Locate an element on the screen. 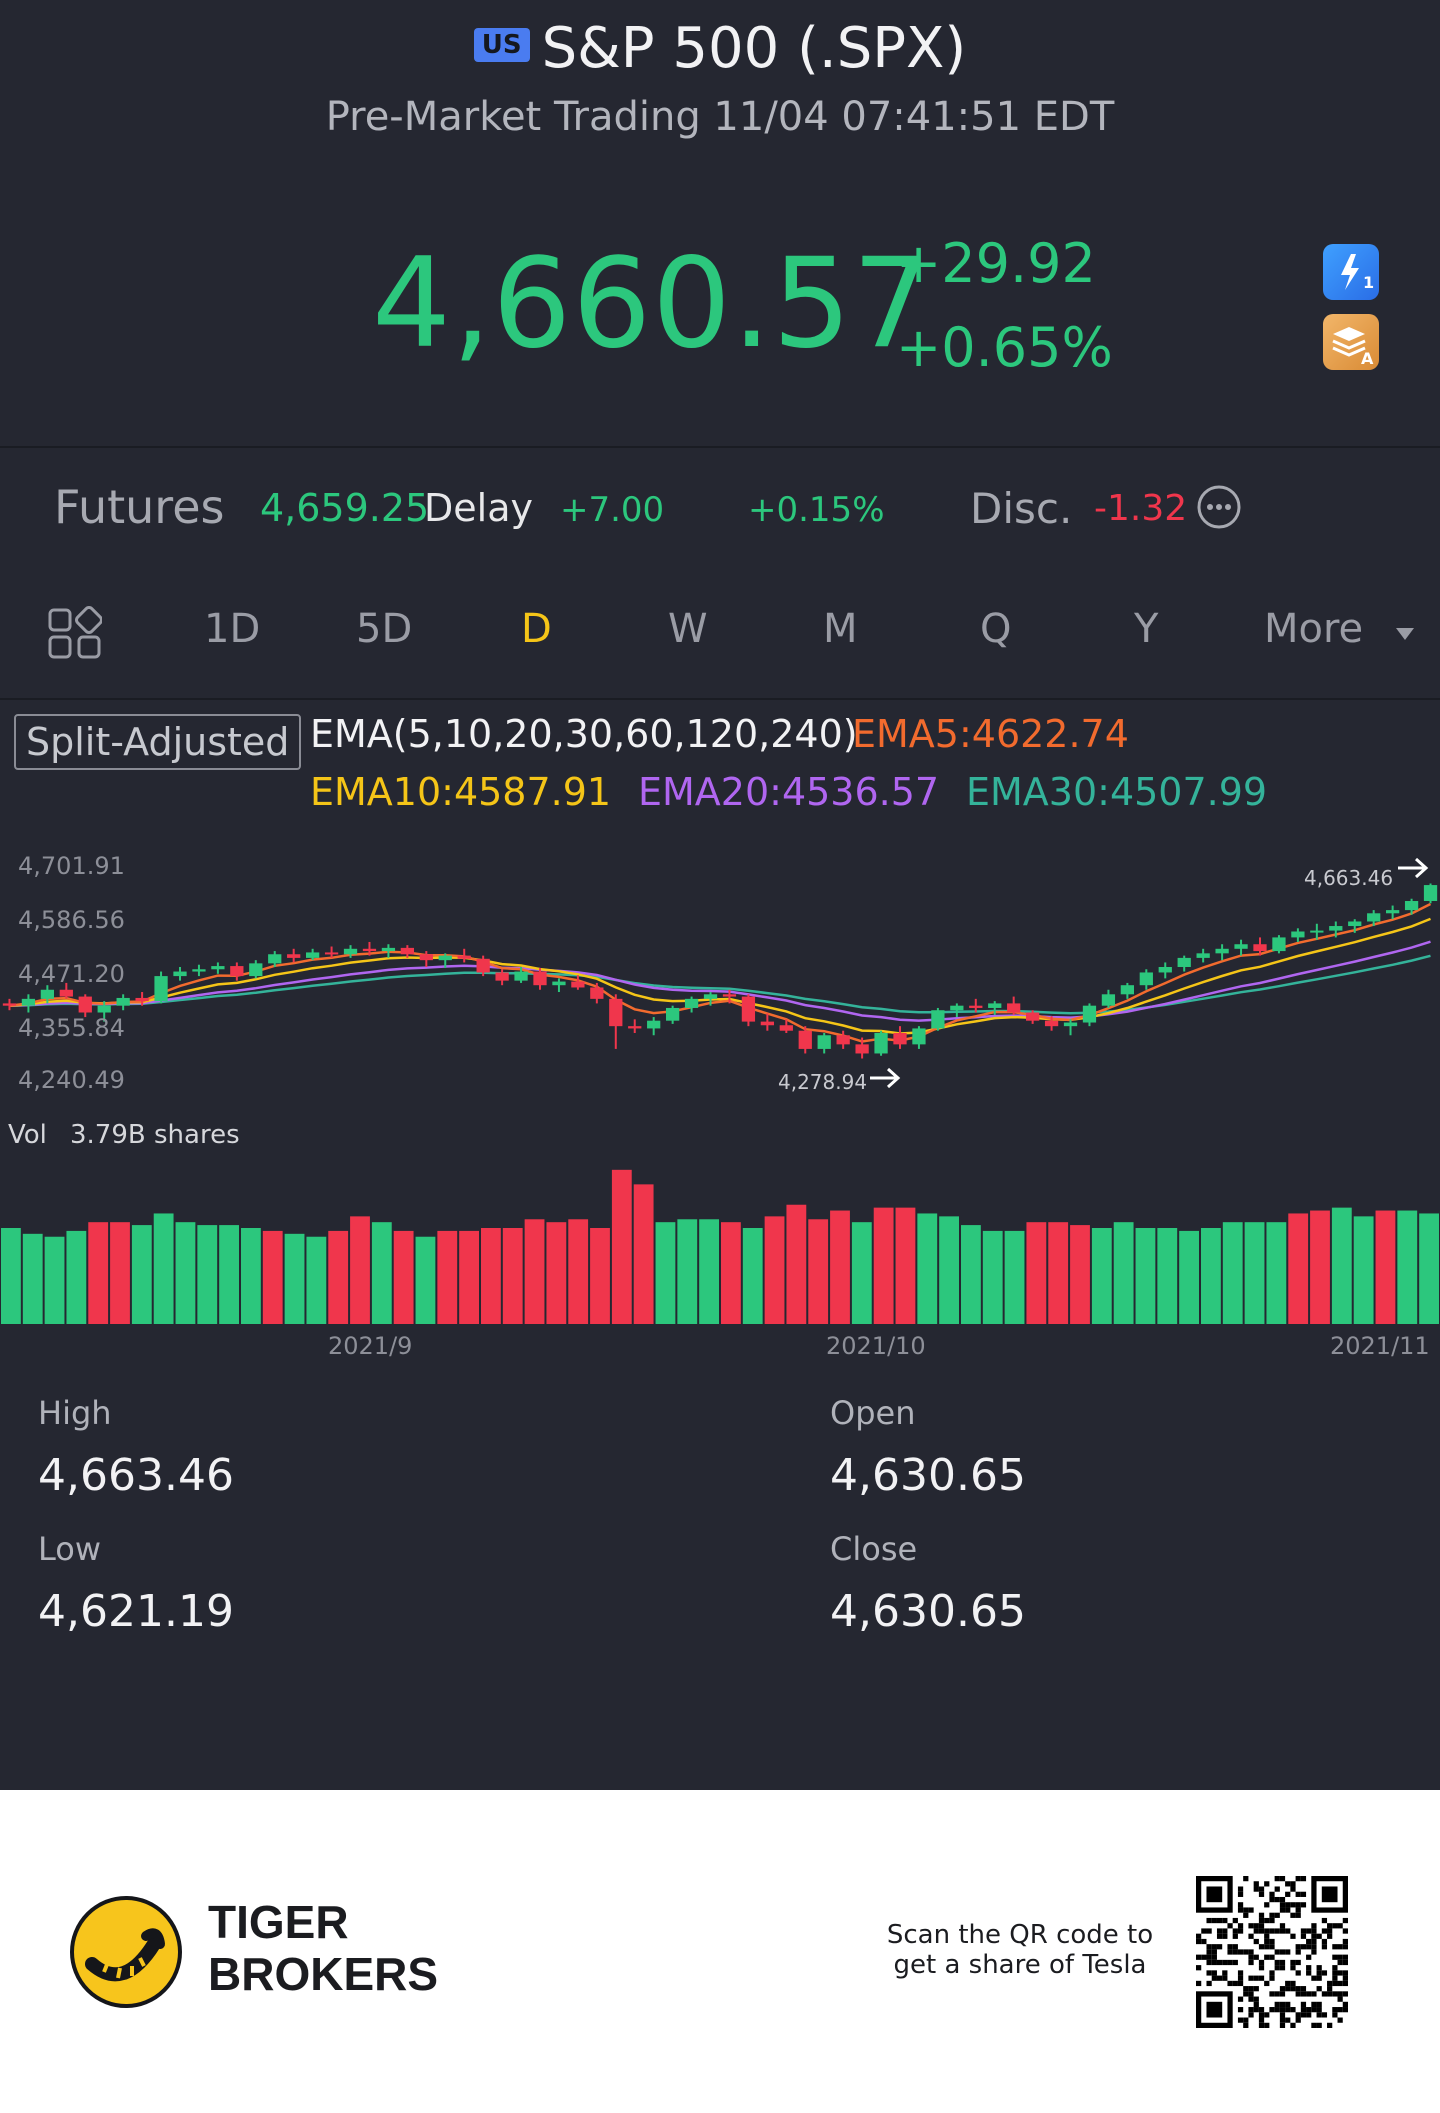 This screenshot has height=2113, width=1440. tab-w: W is located at coordinates (688, 629).